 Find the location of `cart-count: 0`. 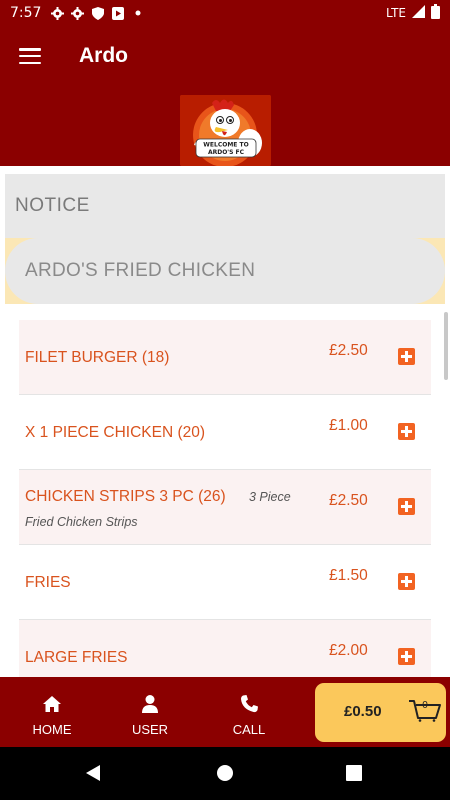

cart-count: 0 is located at coordinates (425, 705).